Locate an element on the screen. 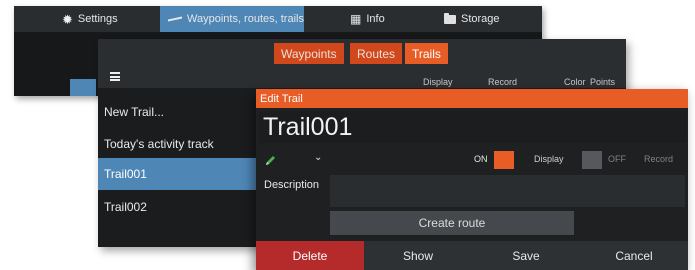 The width and height of the screenshot is (695, 270). waypoint-route-icon is located at coordinates (175, 19).